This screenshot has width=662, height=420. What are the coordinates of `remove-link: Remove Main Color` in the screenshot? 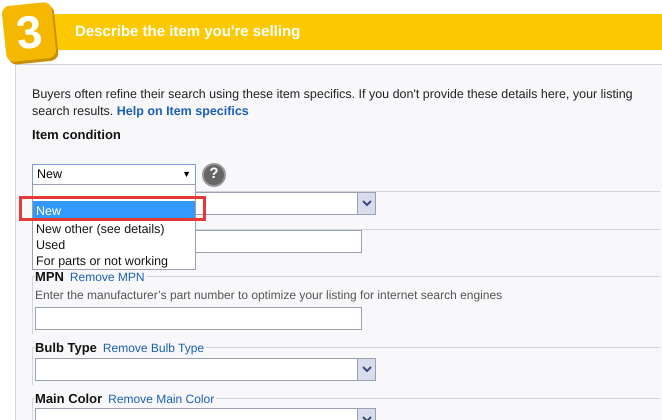 It's located at (161, 399).